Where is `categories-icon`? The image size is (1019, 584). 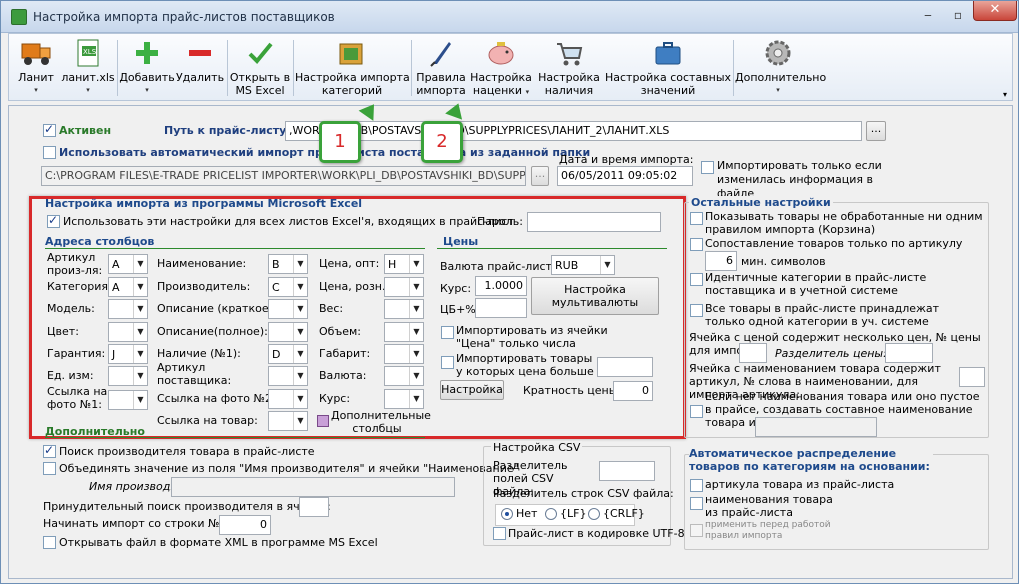 categories-icon is located at coordinates (352, 53).